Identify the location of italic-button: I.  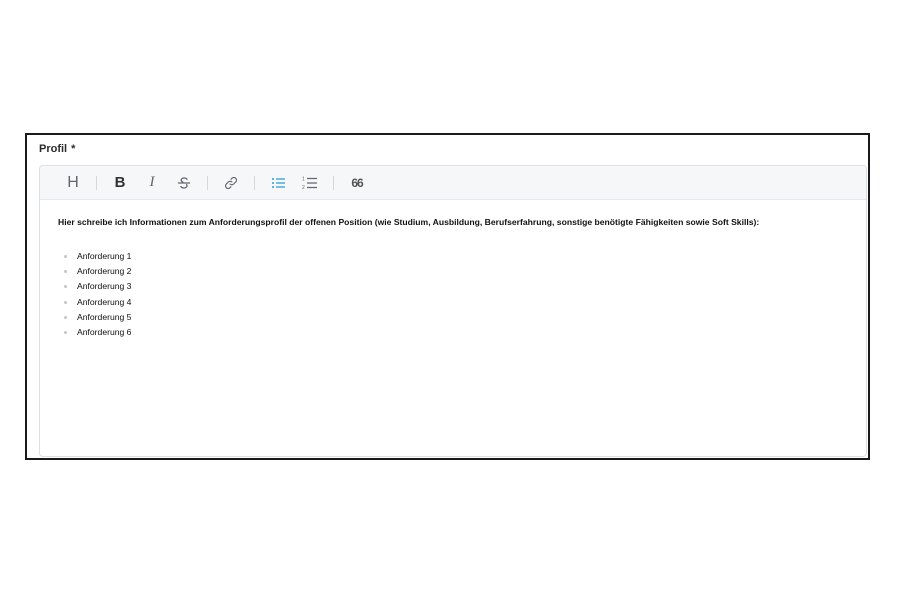
(152, 183).